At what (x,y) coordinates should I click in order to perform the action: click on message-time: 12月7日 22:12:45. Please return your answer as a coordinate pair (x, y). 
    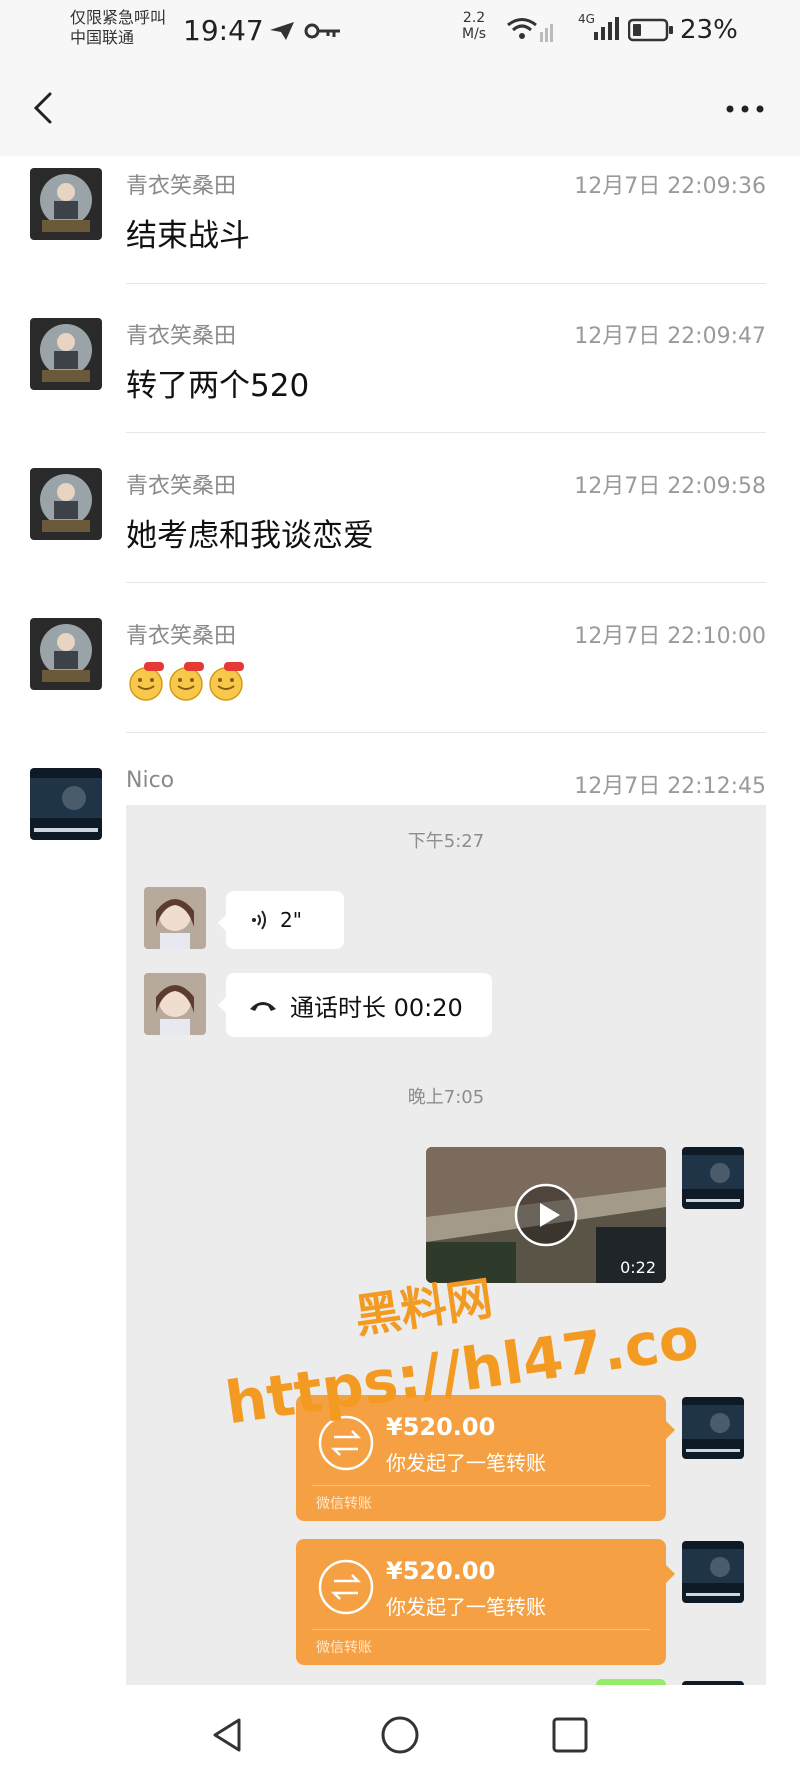
    Looking at the image, I should click on (670, 786).